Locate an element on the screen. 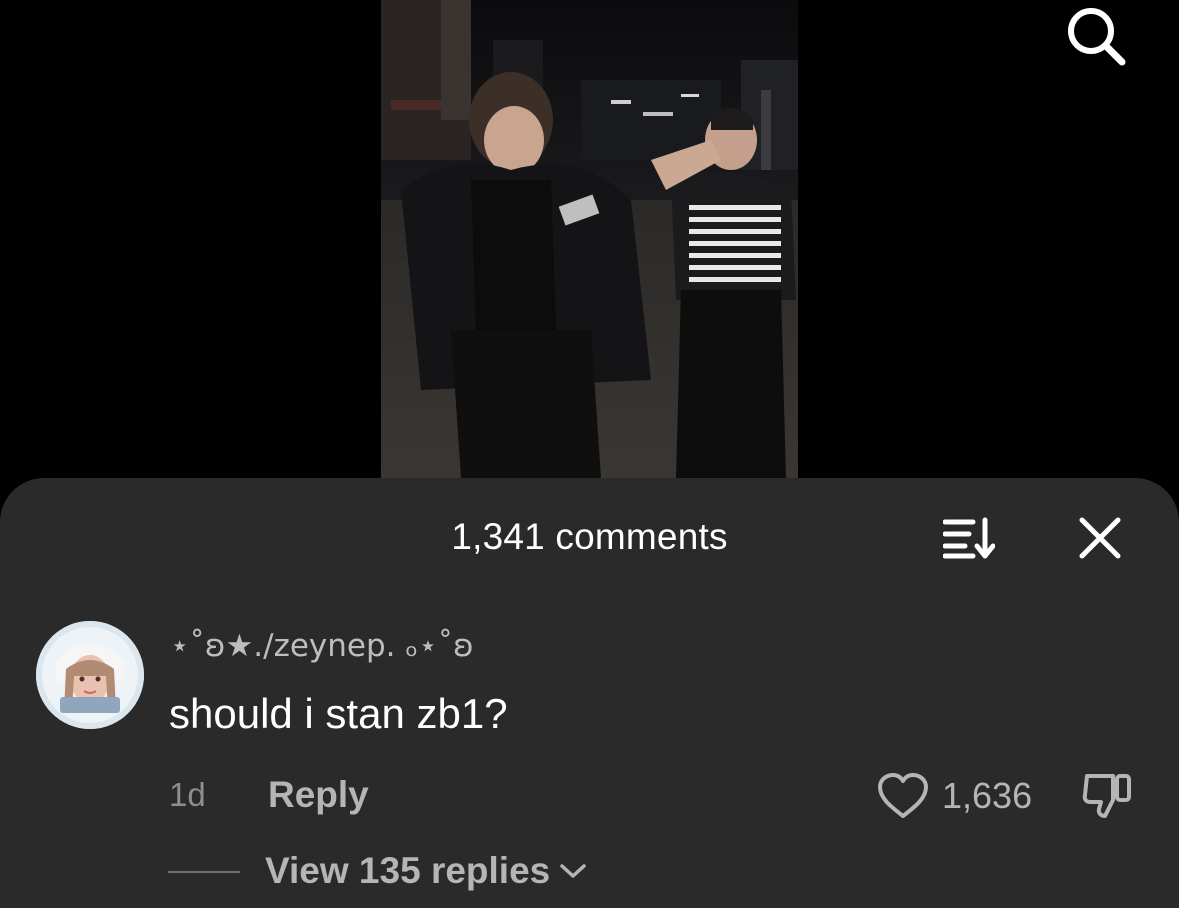  heart-icon is located at coordinates (903, 795).